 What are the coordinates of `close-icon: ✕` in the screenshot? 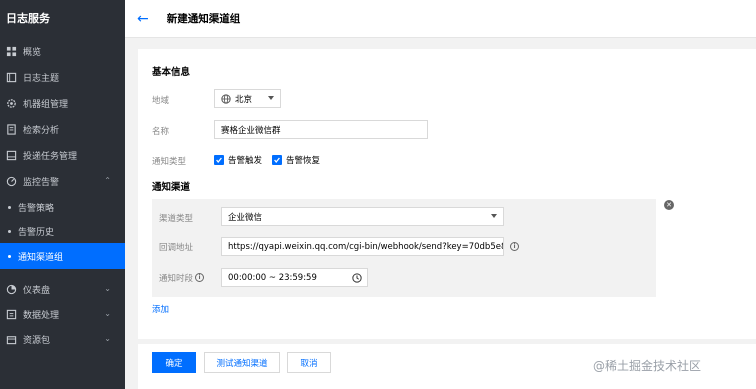 It's located at (669, 205).